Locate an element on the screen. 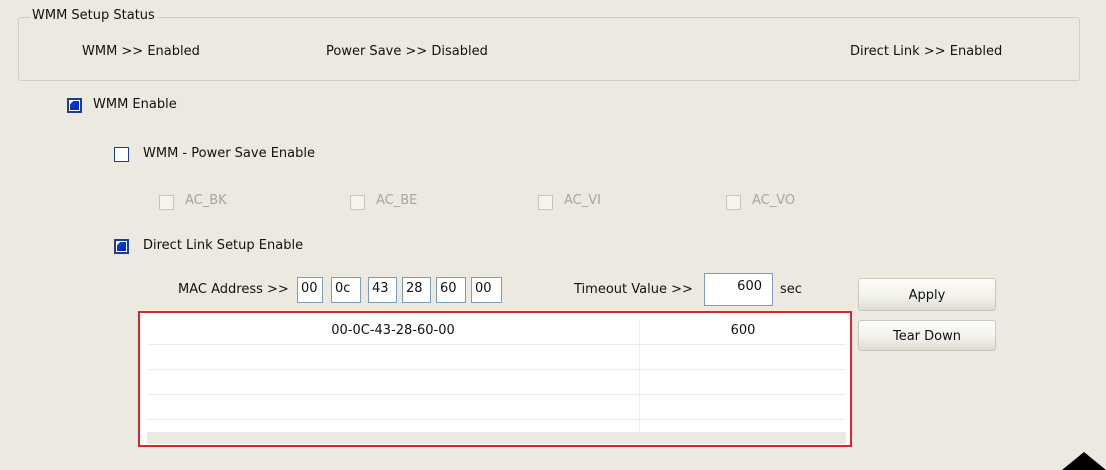 This screenshot has height=470, width=1106. apply-button: Apply is located at coordinates (927, 294).